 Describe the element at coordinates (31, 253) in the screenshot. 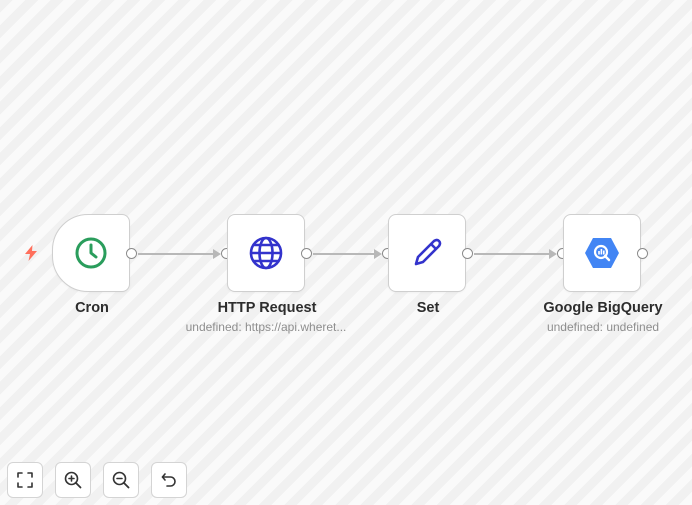

I see `trigger-bolt-icon` at that location.